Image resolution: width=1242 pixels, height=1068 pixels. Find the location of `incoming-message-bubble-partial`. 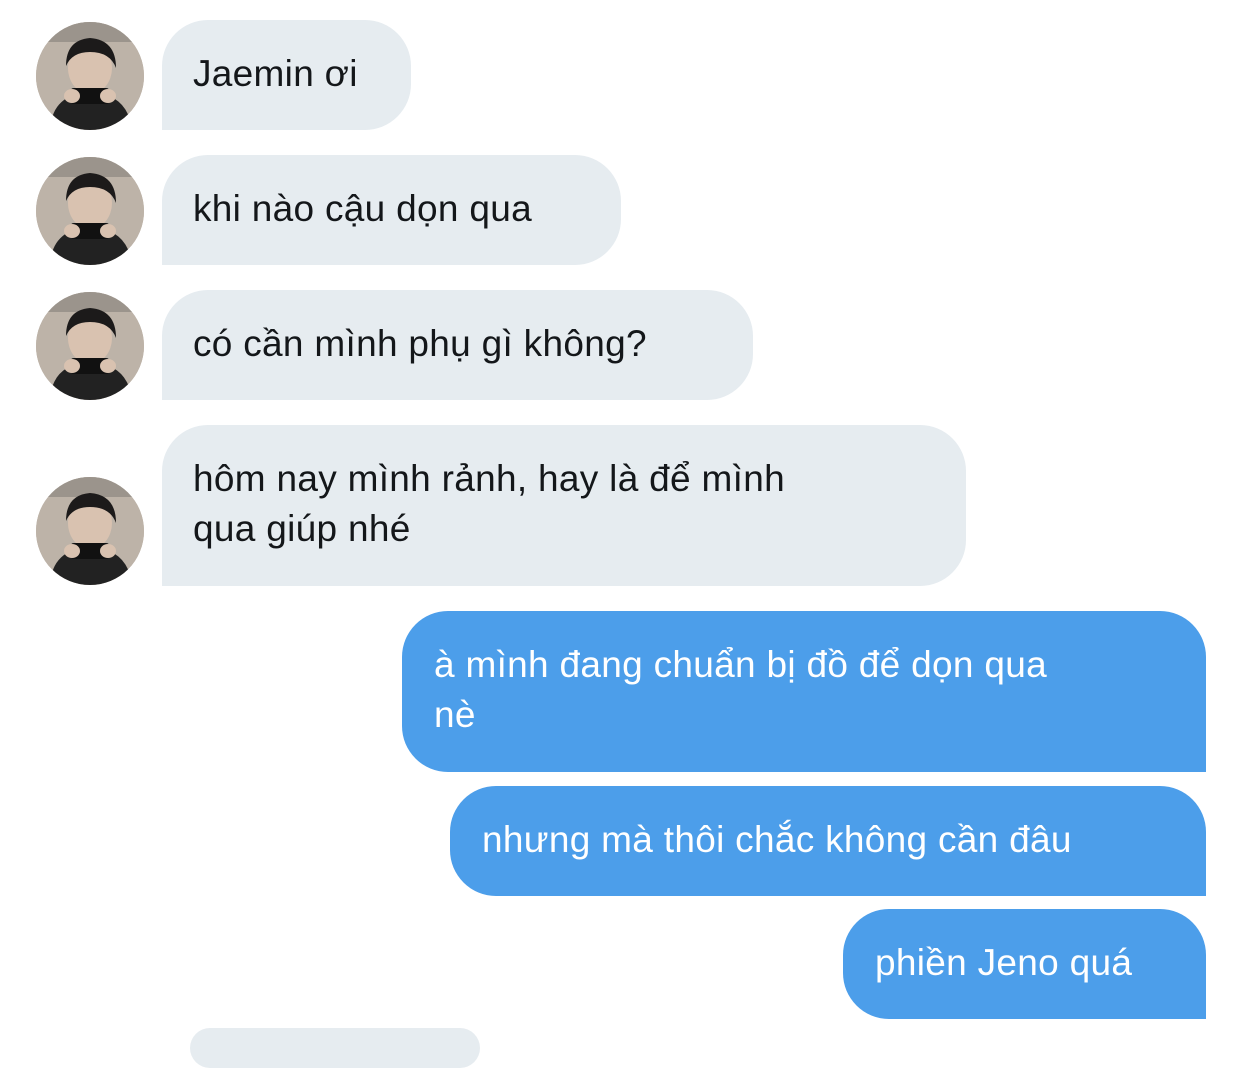

incoming-message-bubble-partial is located at coordinates (335, 1048).